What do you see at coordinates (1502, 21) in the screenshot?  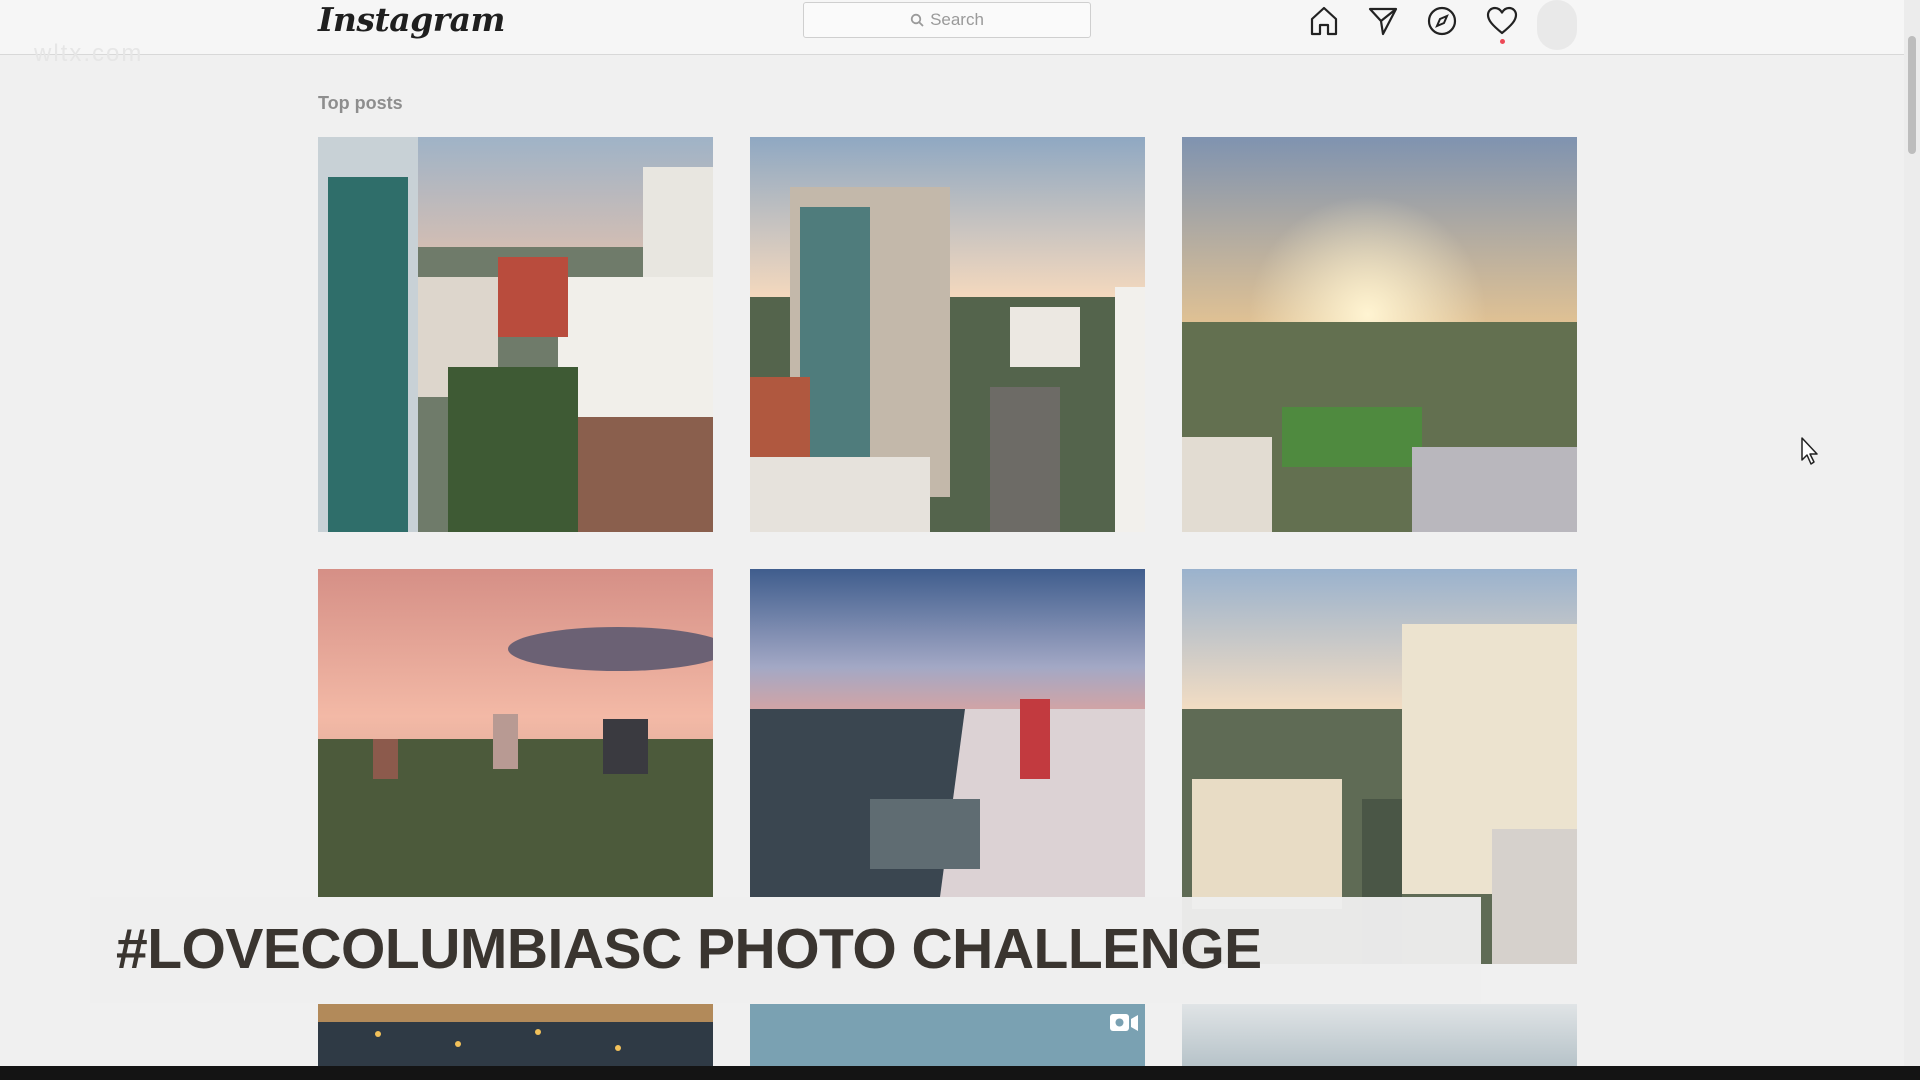 I see `heart-icon` at bounding box center [1502, 21].